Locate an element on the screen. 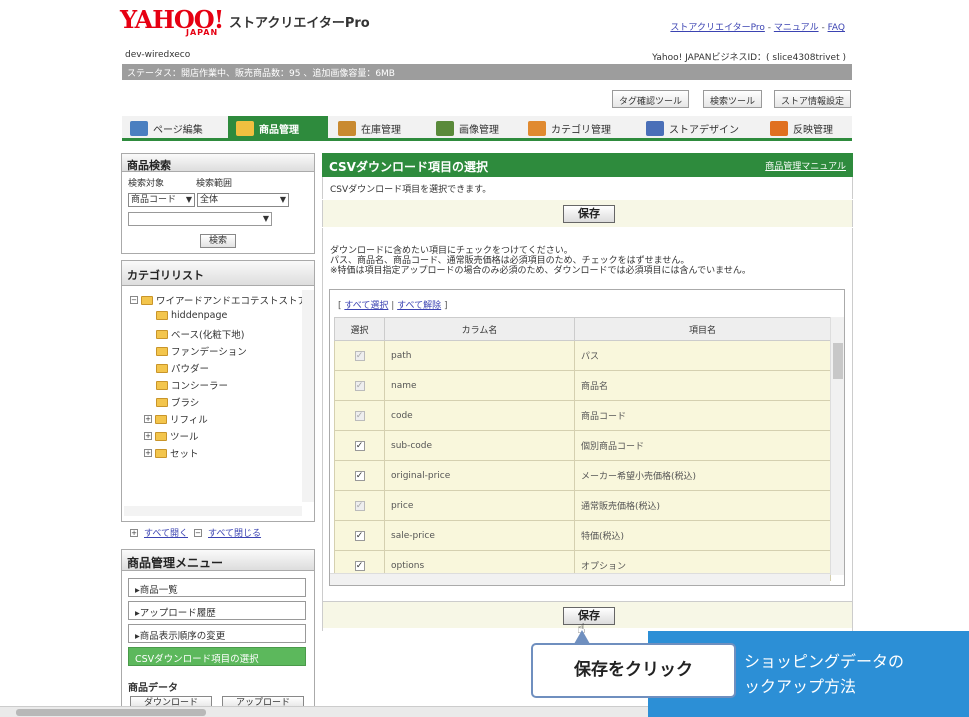 Image resolution: width=969 pixels, height=717 pixels. search-input is located at coordinates (200, 219).